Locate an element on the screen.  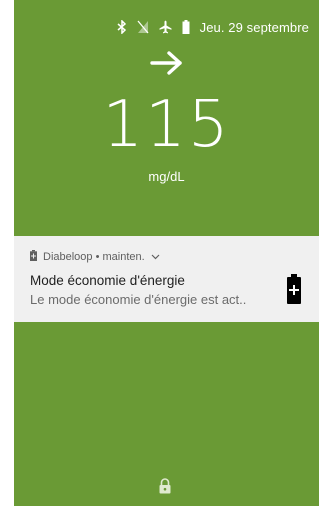
lock-icon is located at coordinates (165, 488).